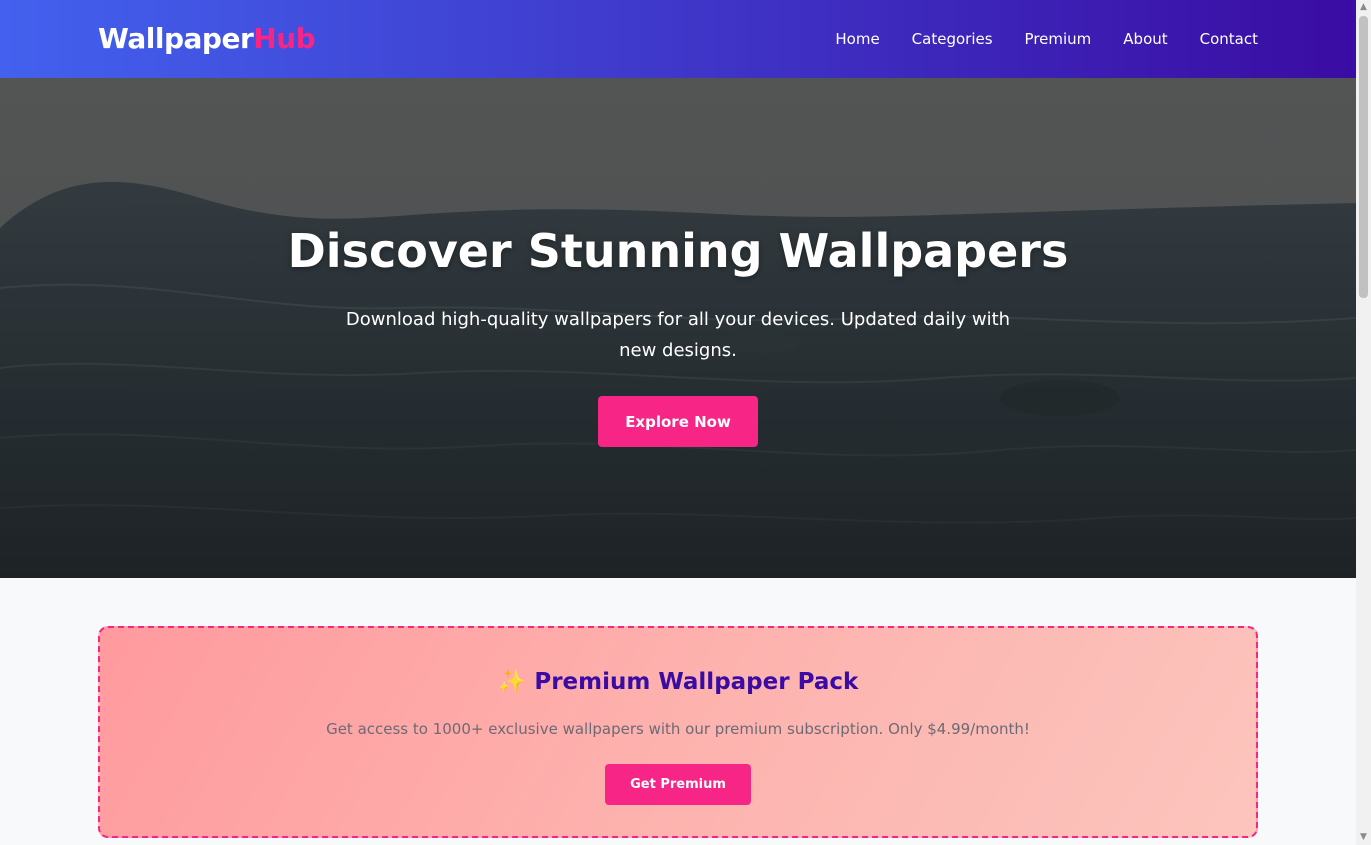 This screenshot has height=845, width=1371. I want to click on hero-title: Discover Stunning Wallpapers, so click(678, 251).